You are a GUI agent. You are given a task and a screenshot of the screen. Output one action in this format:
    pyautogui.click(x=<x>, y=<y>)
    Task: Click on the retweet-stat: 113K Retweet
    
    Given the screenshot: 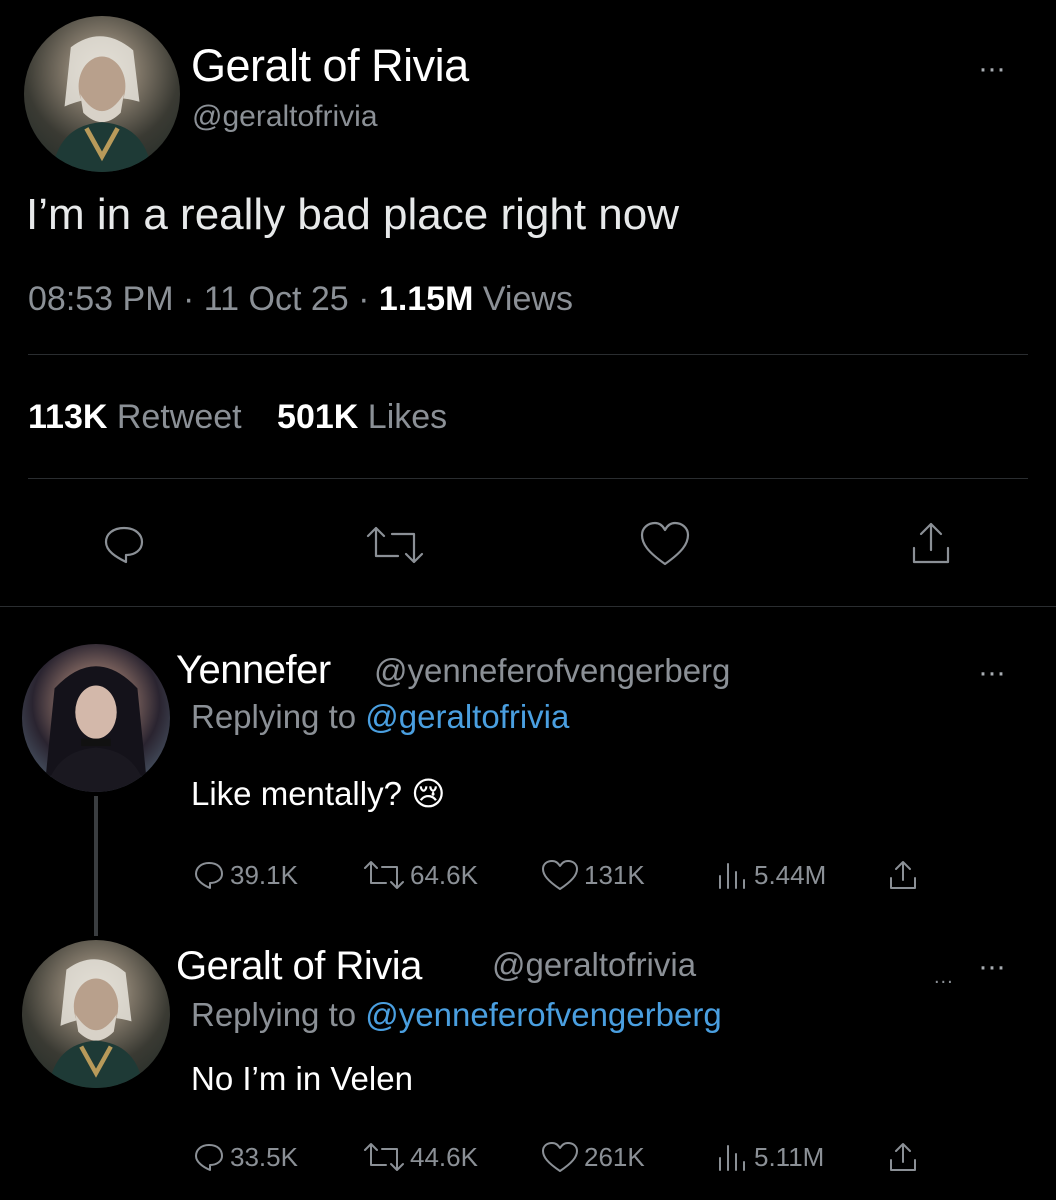 What is the action you would take?
    pyautogui.click(x=139, y=417)
    